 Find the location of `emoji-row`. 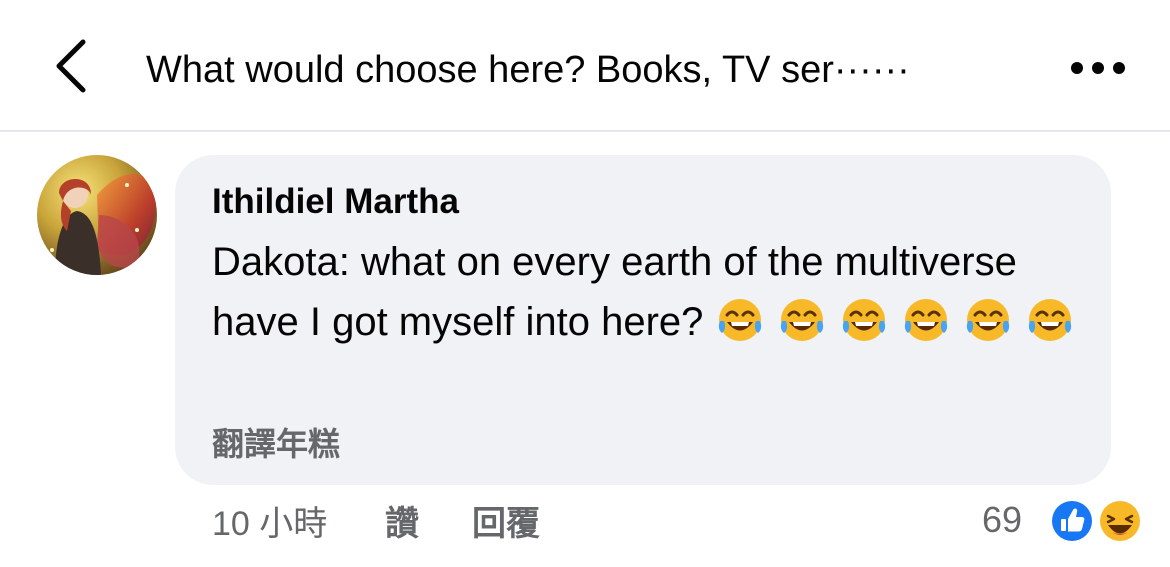

emoji-row is located at coordinates (901, 321).